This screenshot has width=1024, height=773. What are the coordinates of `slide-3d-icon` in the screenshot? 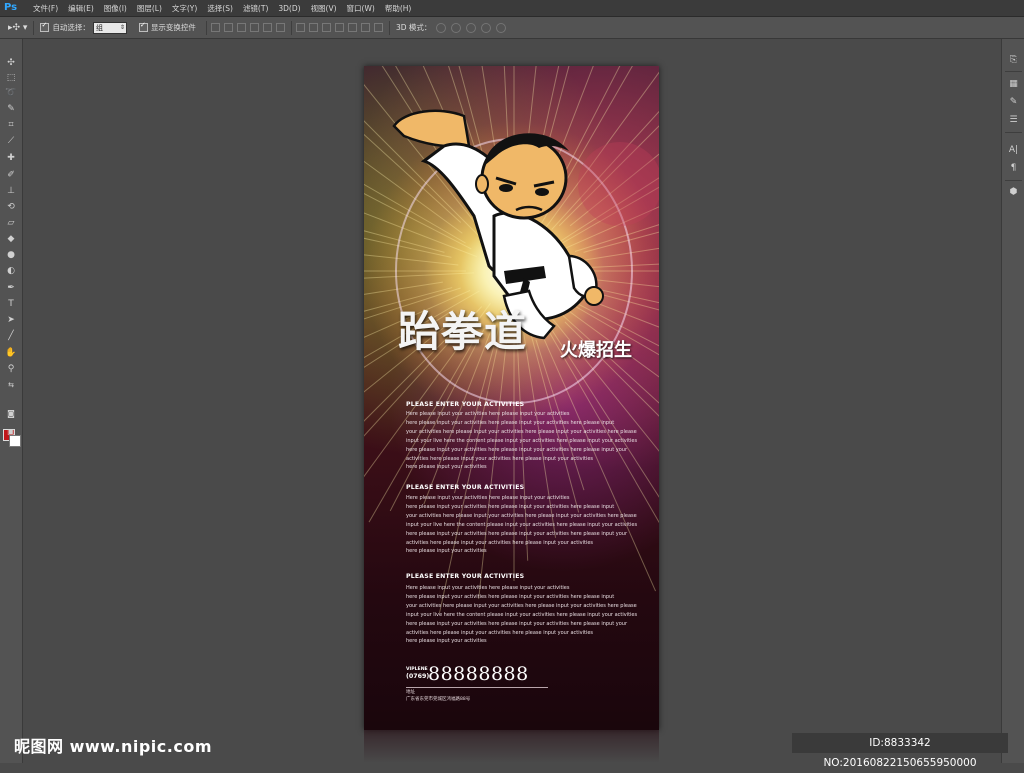 It's located at (486, 27).